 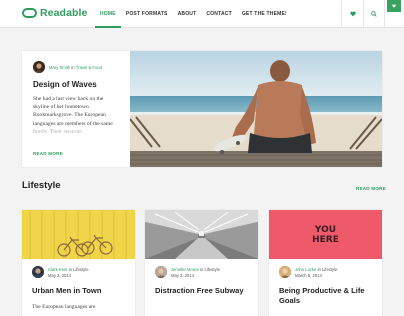 What do you see at coordinates (201, 272) in the screenshot?
I see `post-meta: Jennifer Moore in Lifestyle May 2, 2014` at bounding box center [201, 272].